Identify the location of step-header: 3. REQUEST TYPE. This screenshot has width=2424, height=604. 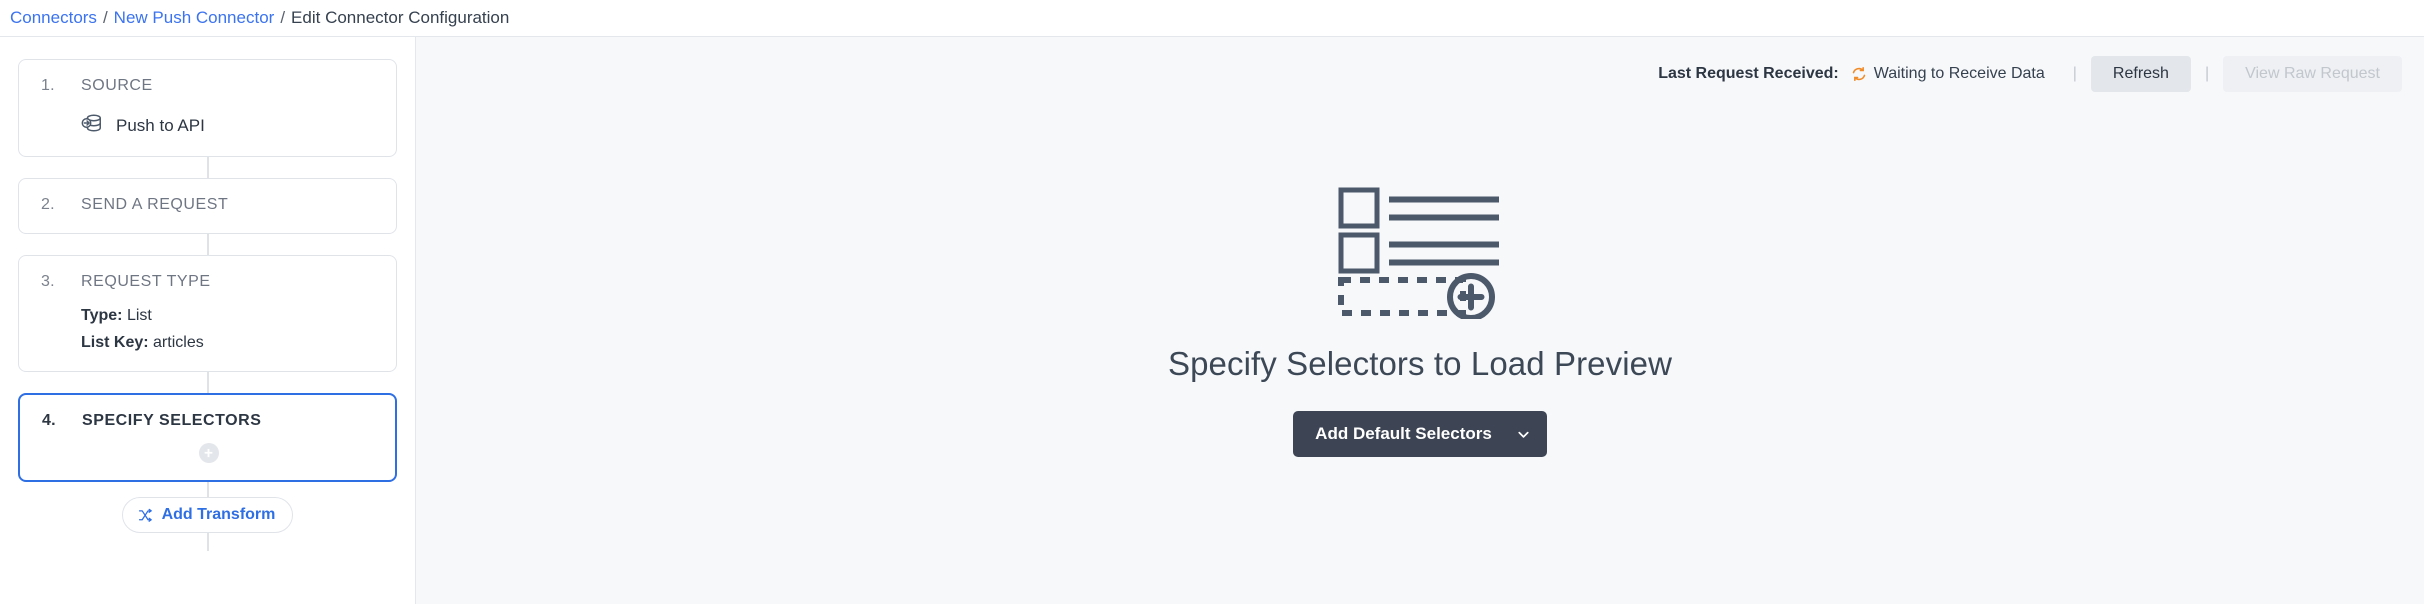
(208, 282).